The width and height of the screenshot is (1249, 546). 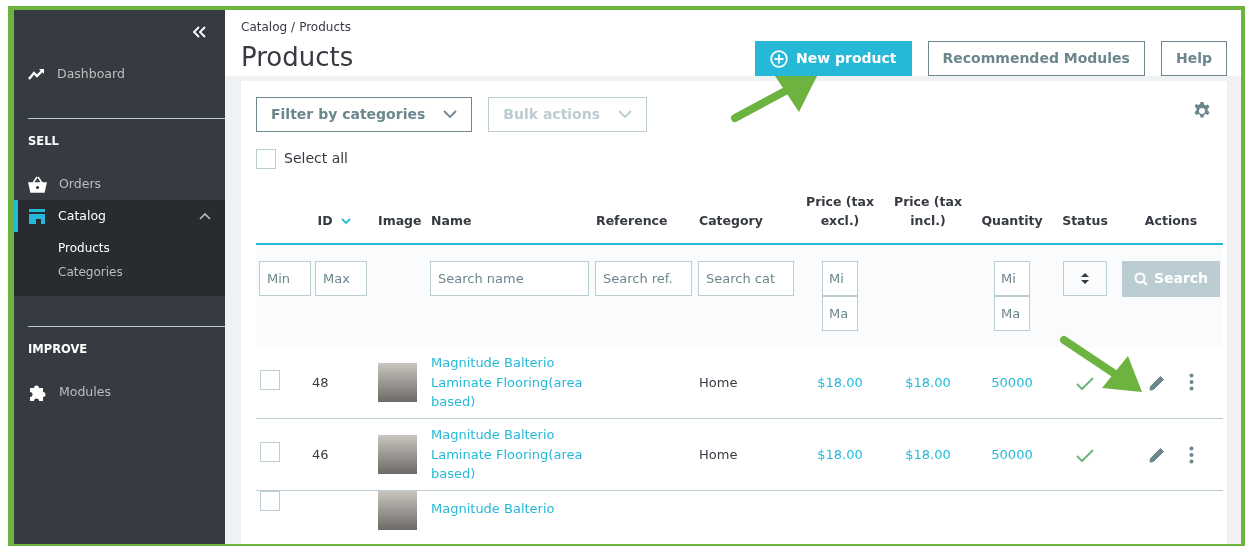 I want to click on page-title: Products, so click(x=297, y=58).